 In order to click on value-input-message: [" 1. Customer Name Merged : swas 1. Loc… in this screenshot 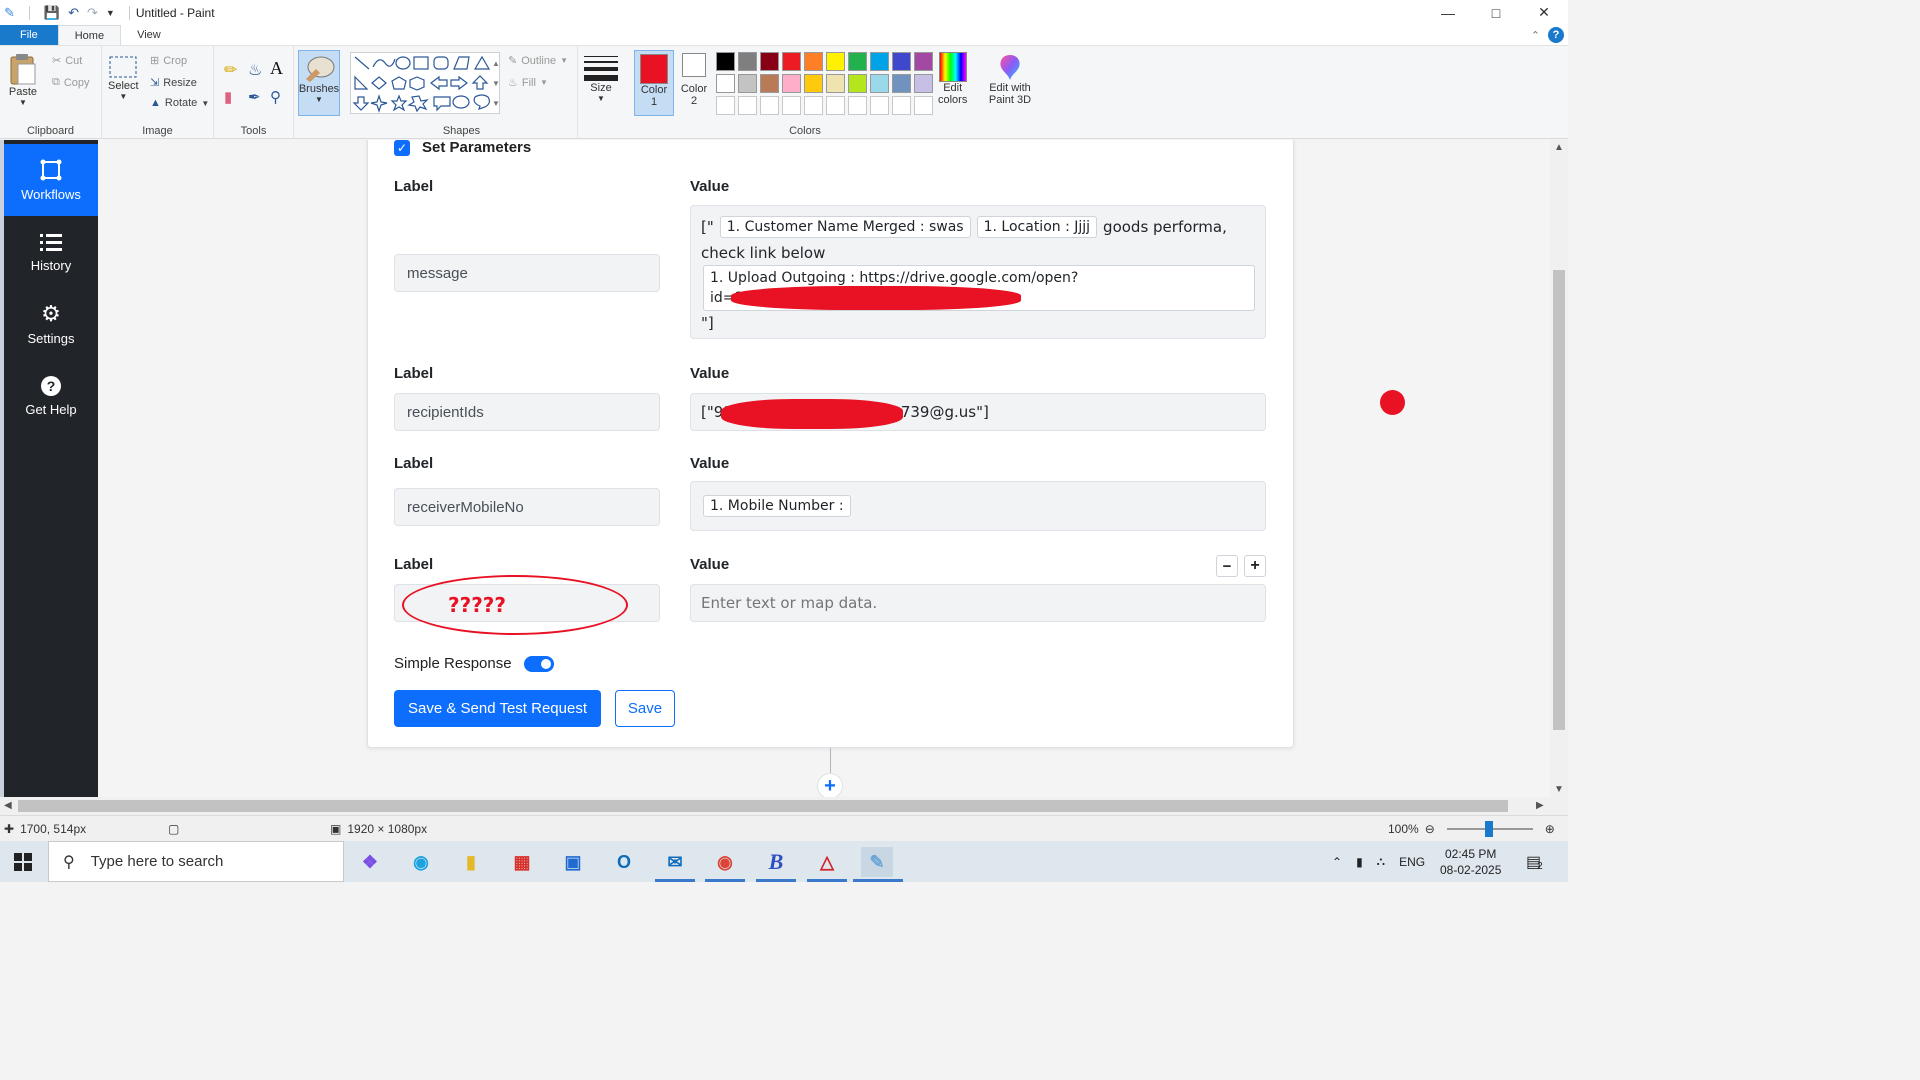, I will do `click(978, 272)`.